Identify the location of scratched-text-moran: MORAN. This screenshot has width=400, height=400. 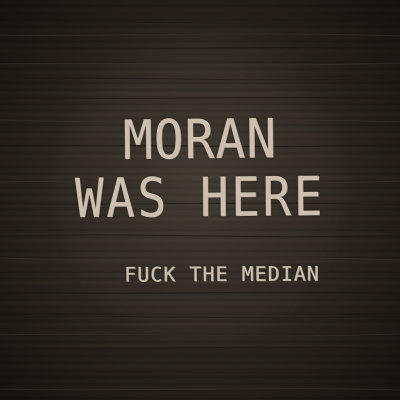
(200, 139).